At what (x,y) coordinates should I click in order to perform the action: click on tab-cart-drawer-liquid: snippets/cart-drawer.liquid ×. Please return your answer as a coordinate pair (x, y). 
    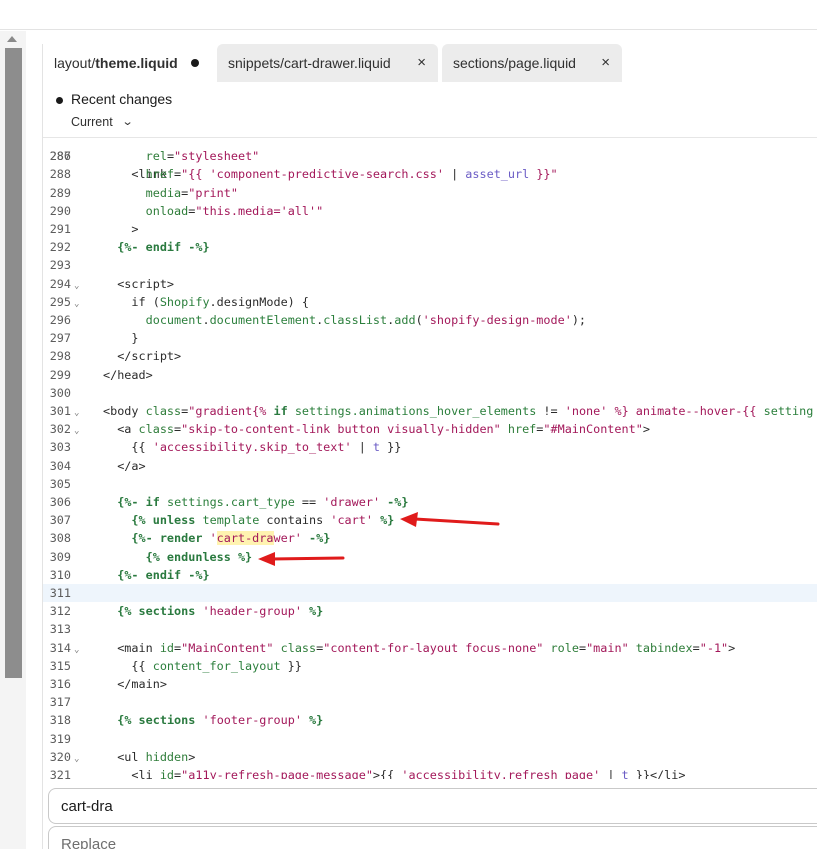
    Looking at the image, I should click on (327, 63).